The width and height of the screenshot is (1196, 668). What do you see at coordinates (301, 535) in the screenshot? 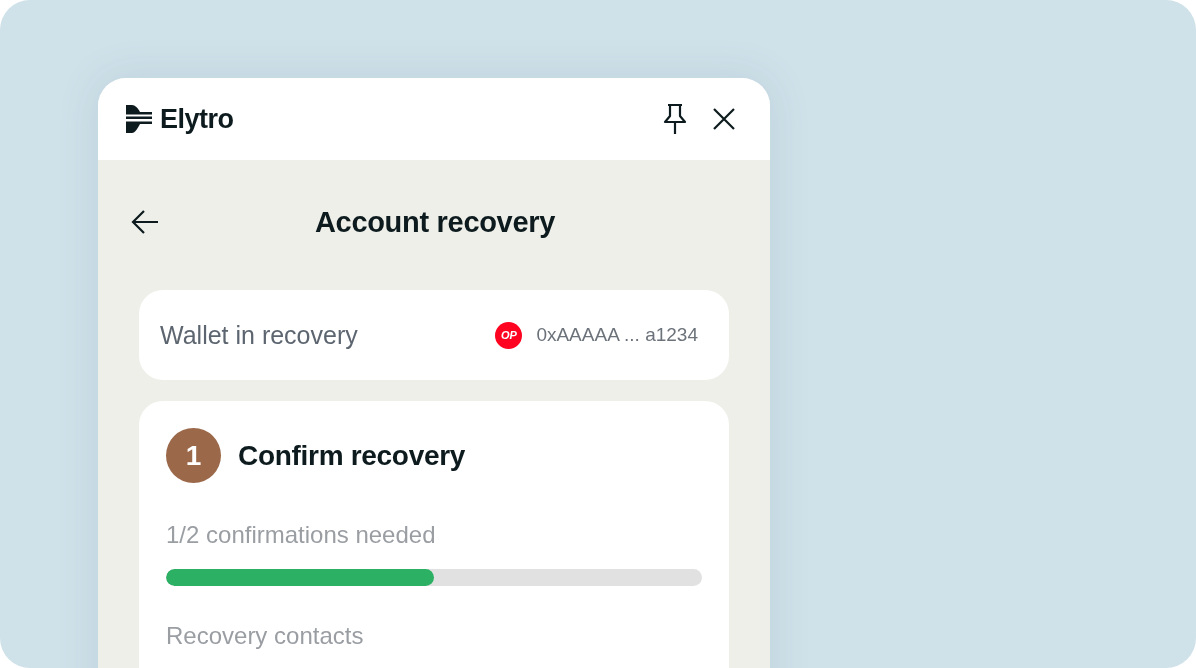
I see `progress-text: 1/2 confirmations needed` at bounding box center [301, 535].